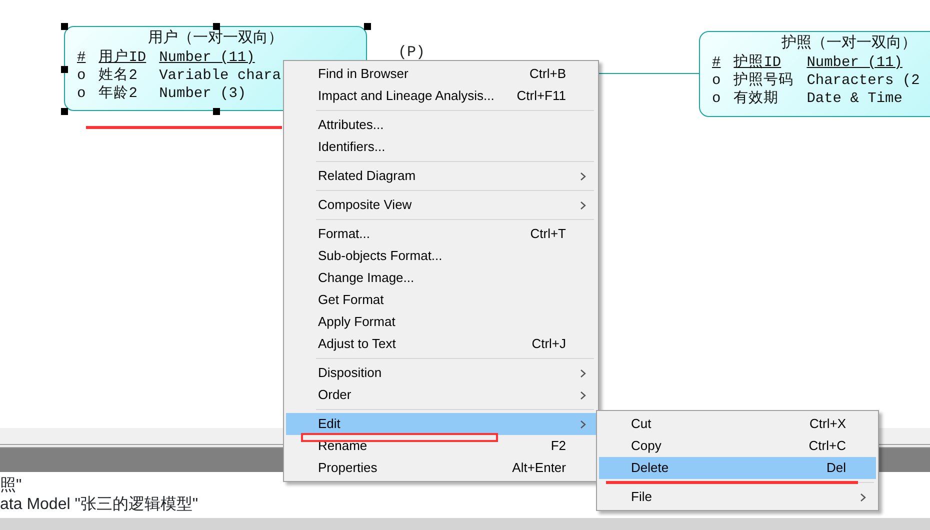  Describe the element at coordinates (412, 53) in the screenshot. I see `relationship-label: (P)` at that location.